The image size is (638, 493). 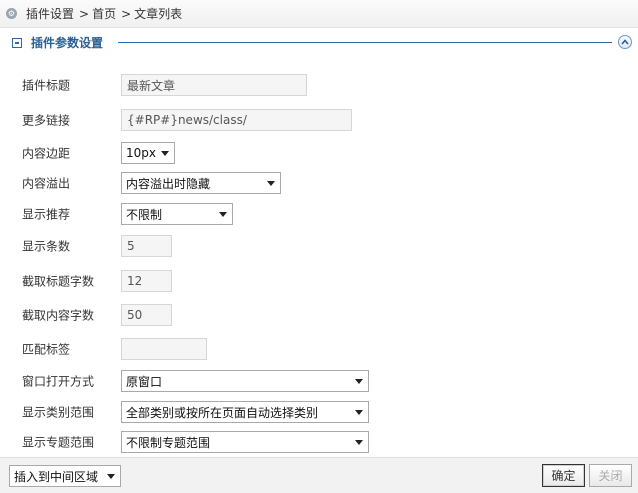 What do you see at coordinates (58, 412) in the screenshot?
I see `category-scope-label: 显示类别范围` at bounding box center [58, 412].